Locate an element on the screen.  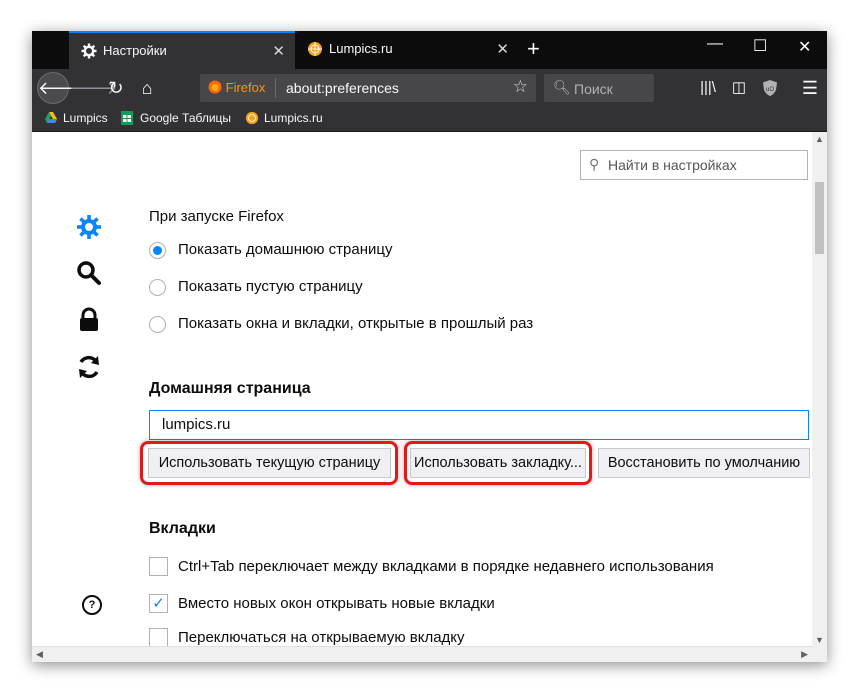
svg-text: uO is located at coordinates (770, 90).